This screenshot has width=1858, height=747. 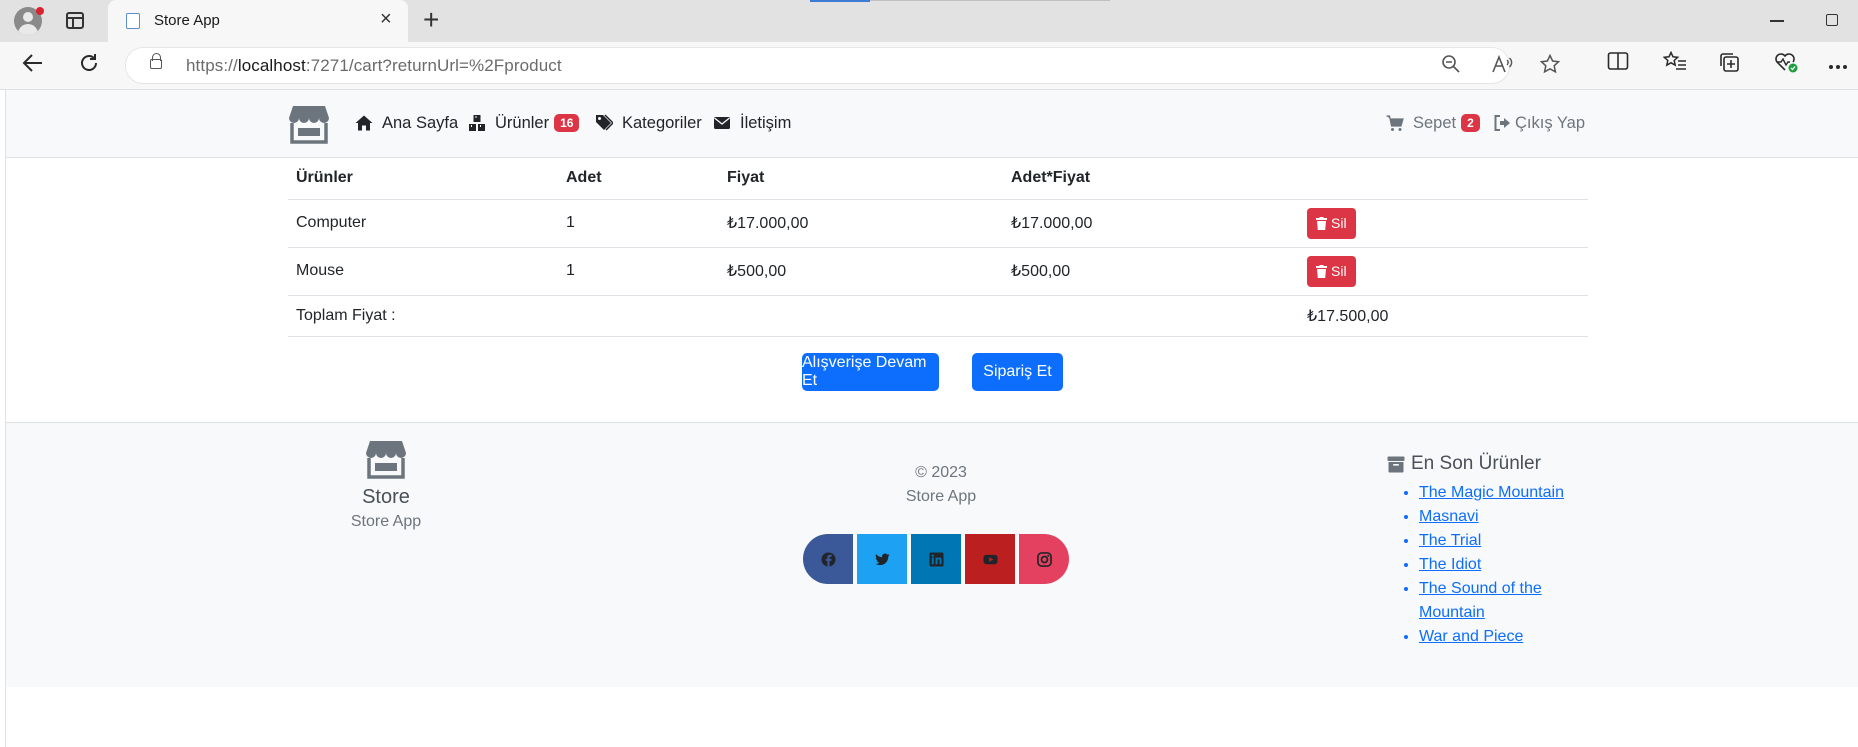 I want to click on cell-action: Sil, so click(x=1443, y=223).